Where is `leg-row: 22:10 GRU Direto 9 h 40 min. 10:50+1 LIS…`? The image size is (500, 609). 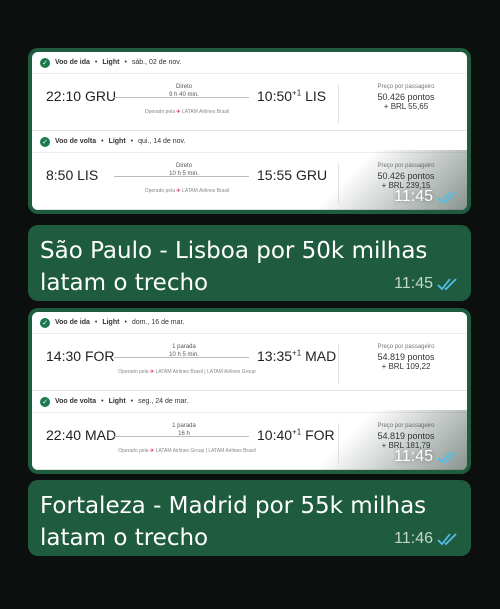
leg-row: 22:10 GRU Direto 9 h 40 min. 10:50+1 LIS… is located at coordinates (249, 102).